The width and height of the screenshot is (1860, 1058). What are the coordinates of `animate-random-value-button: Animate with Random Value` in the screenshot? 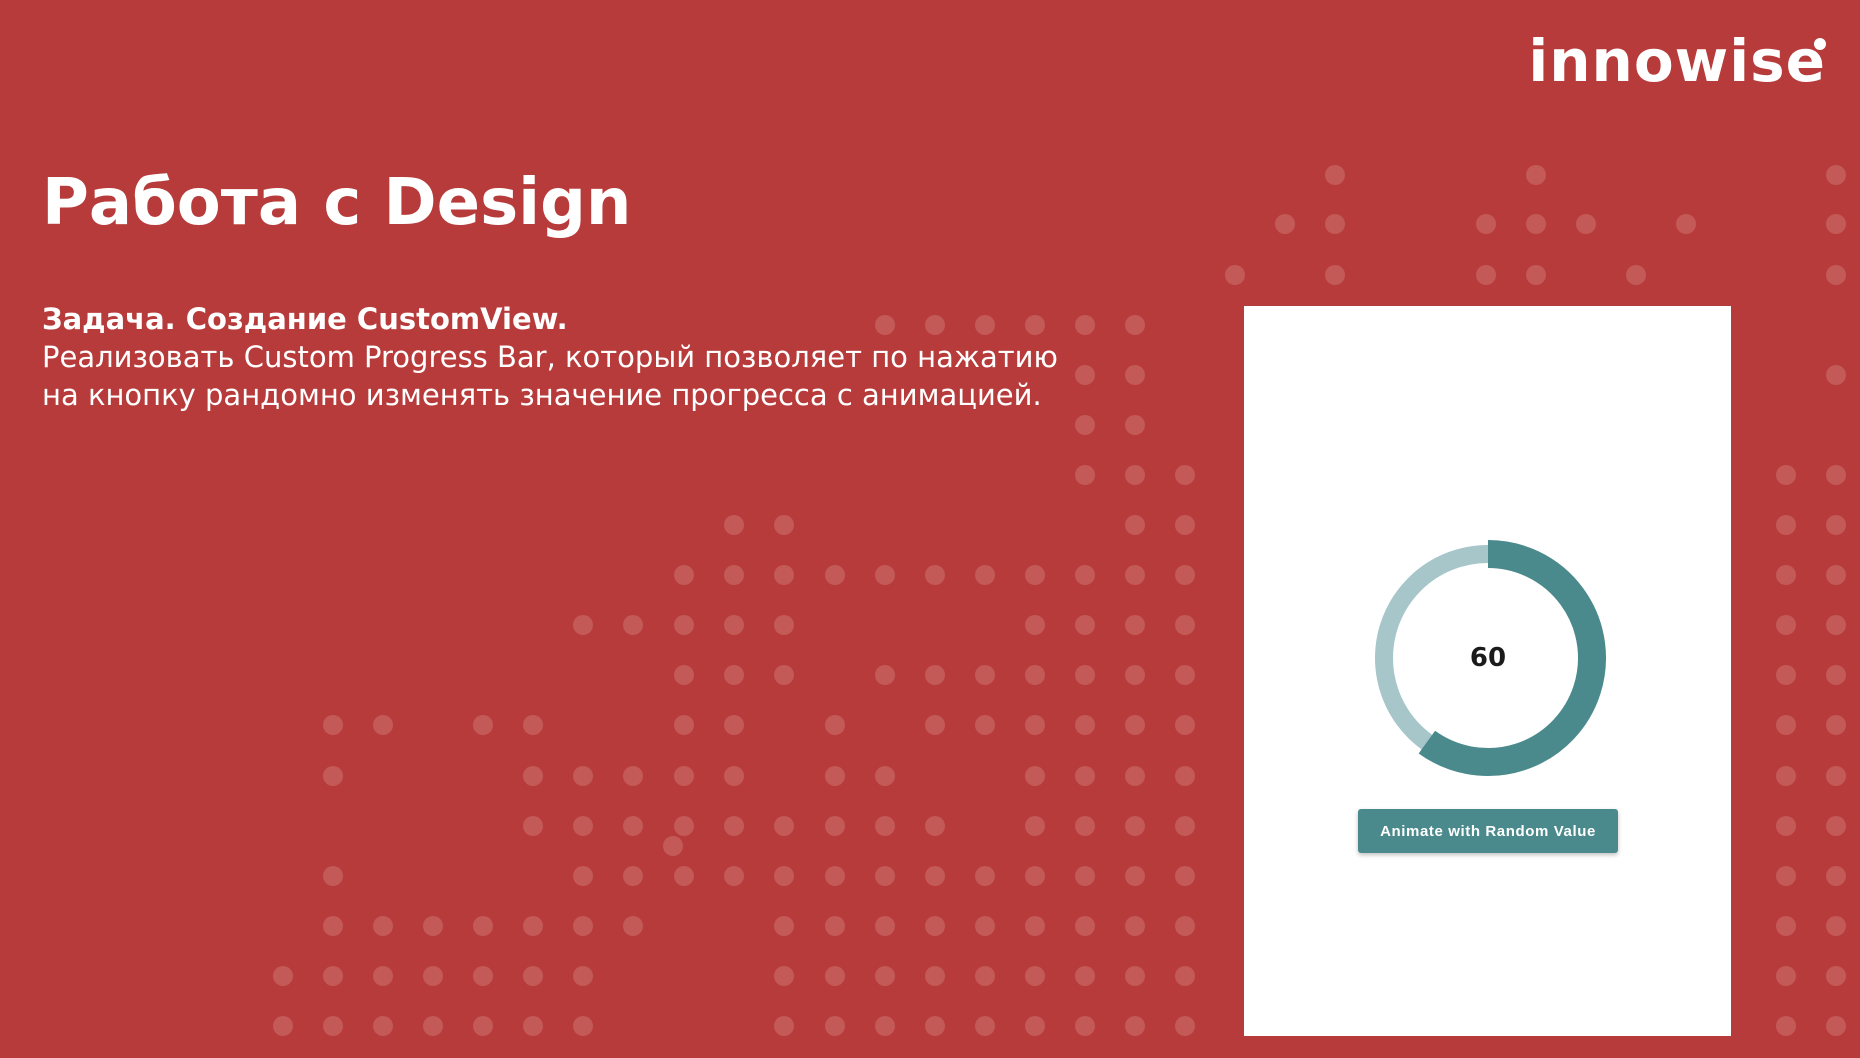 It's located at (1488, 831).